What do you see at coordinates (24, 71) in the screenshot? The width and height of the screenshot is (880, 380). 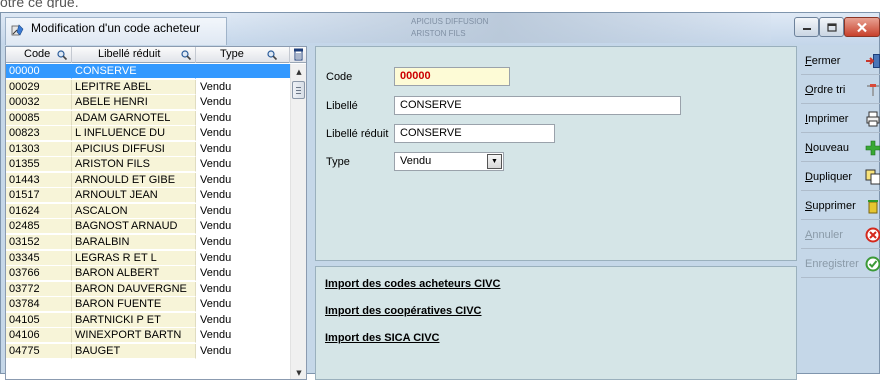 I see `cell-code: 00000` at bounding box center [24, 71].